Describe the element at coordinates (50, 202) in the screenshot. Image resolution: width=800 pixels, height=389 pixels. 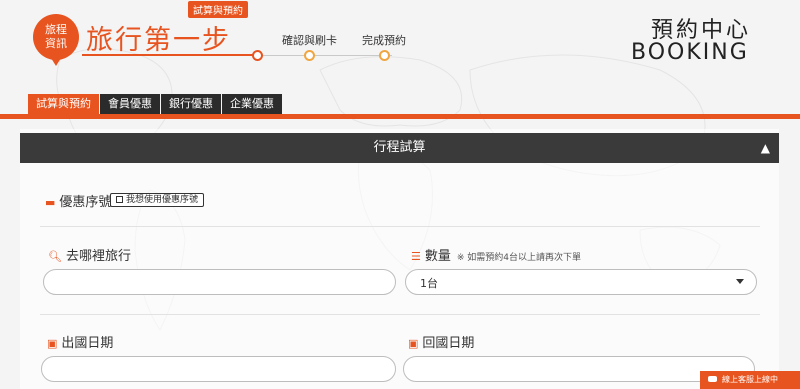
I see `card-icon: ▬` at that location.